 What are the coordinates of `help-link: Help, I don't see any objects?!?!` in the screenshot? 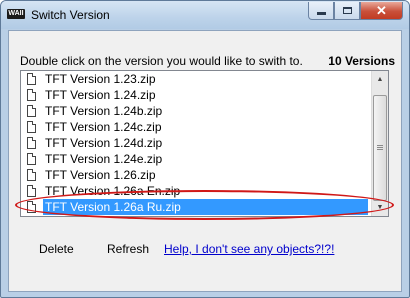 It's located at (249, 249).